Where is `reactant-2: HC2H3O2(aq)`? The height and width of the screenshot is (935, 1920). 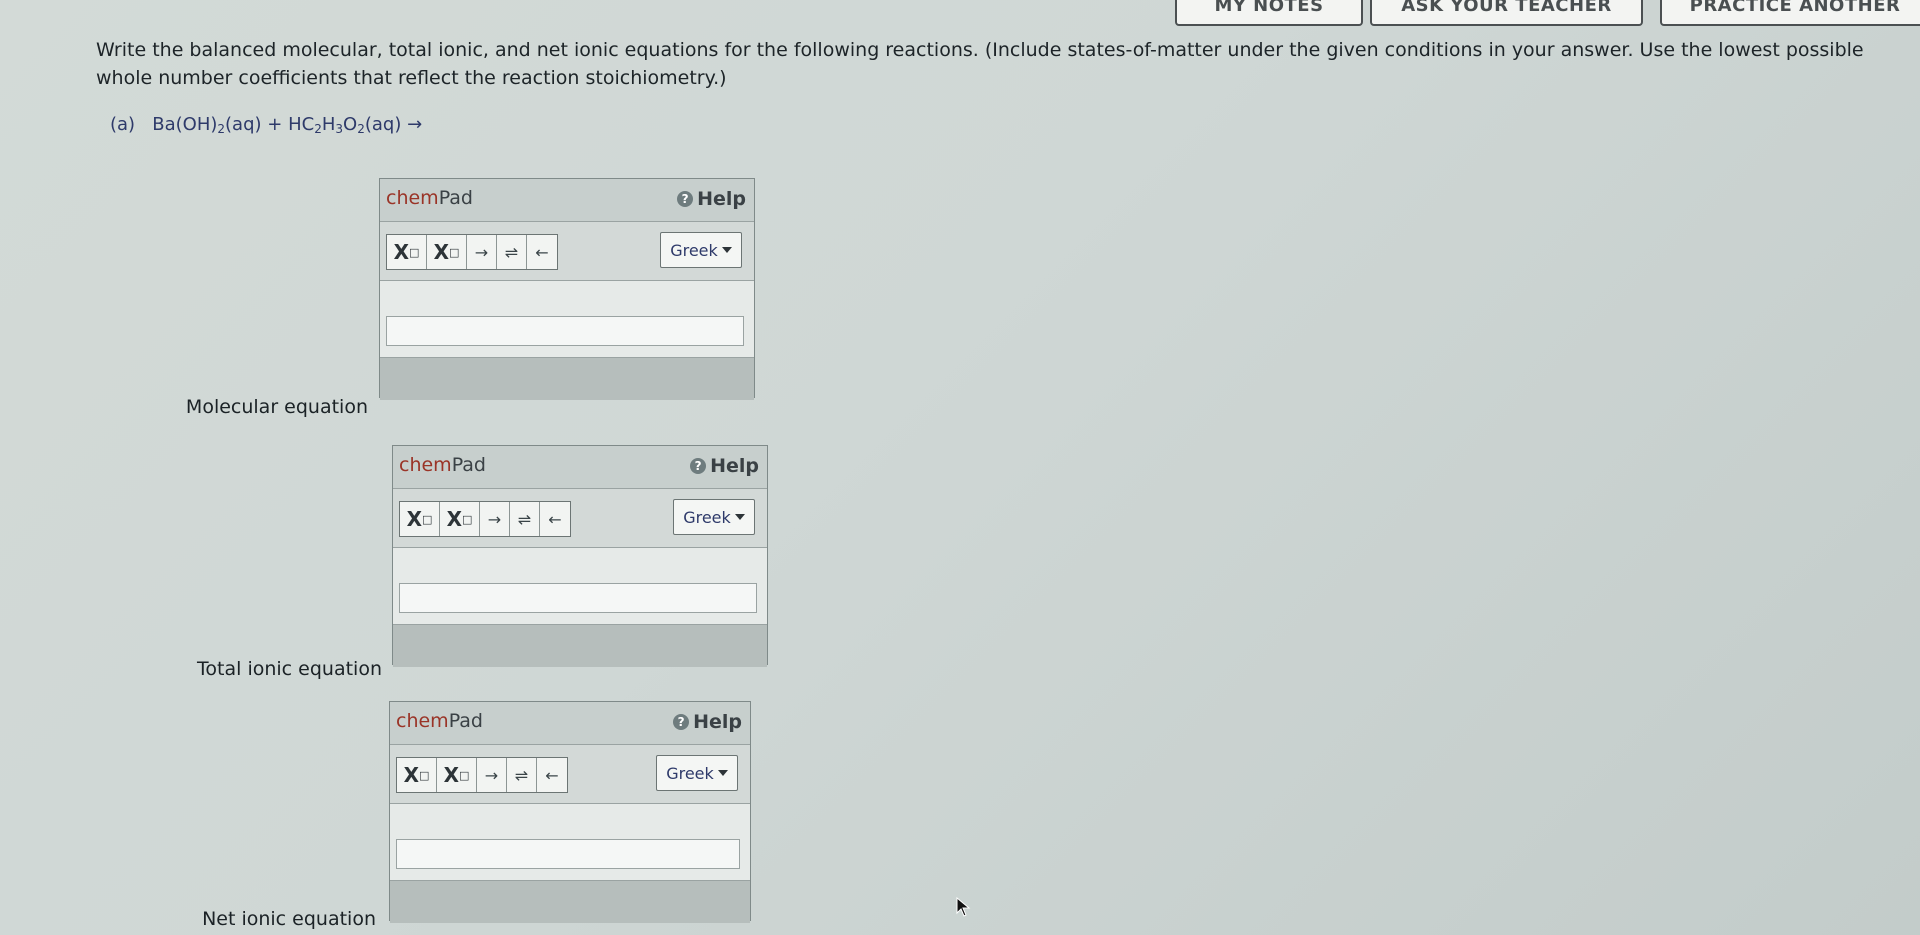
reactant-2: HC2H3O2(aq) is located at coordinates (345, 125).